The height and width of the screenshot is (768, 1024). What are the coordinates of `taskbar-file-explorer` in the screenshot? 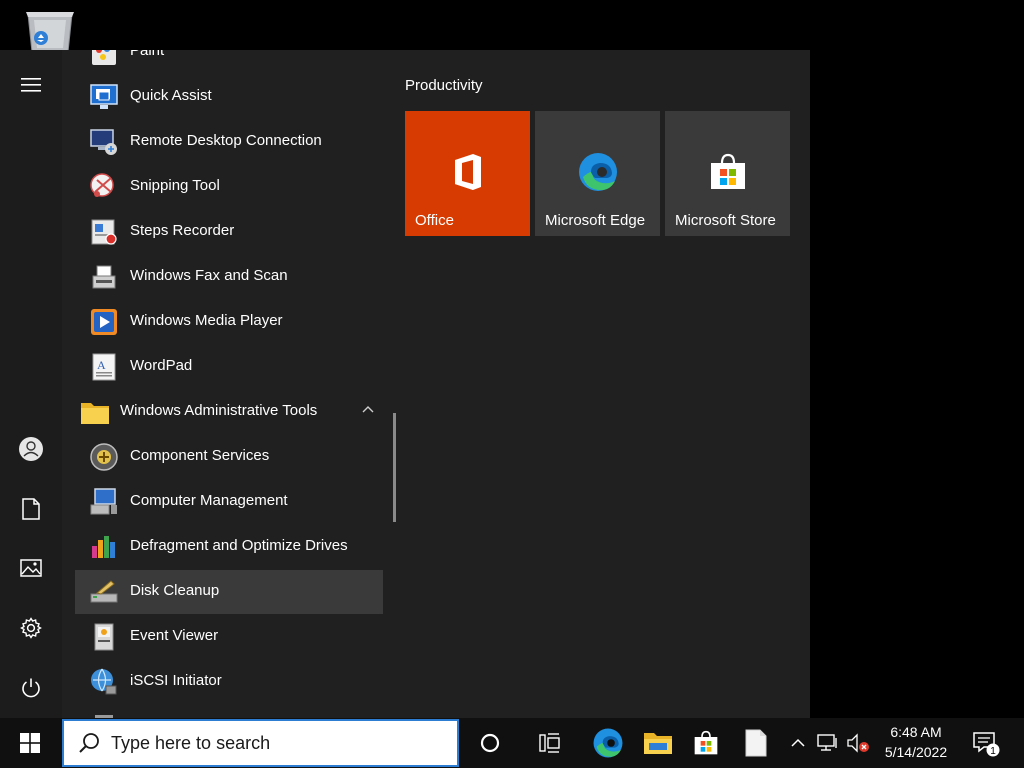 It's located at (658, 743).